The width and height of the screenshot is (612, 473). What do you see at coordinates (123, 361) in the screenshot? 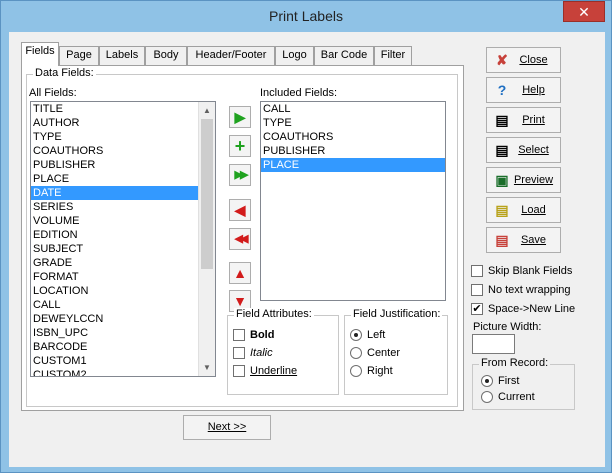
I see `all-fields-item: CUSTOM1` at bounding box center [123, 361].